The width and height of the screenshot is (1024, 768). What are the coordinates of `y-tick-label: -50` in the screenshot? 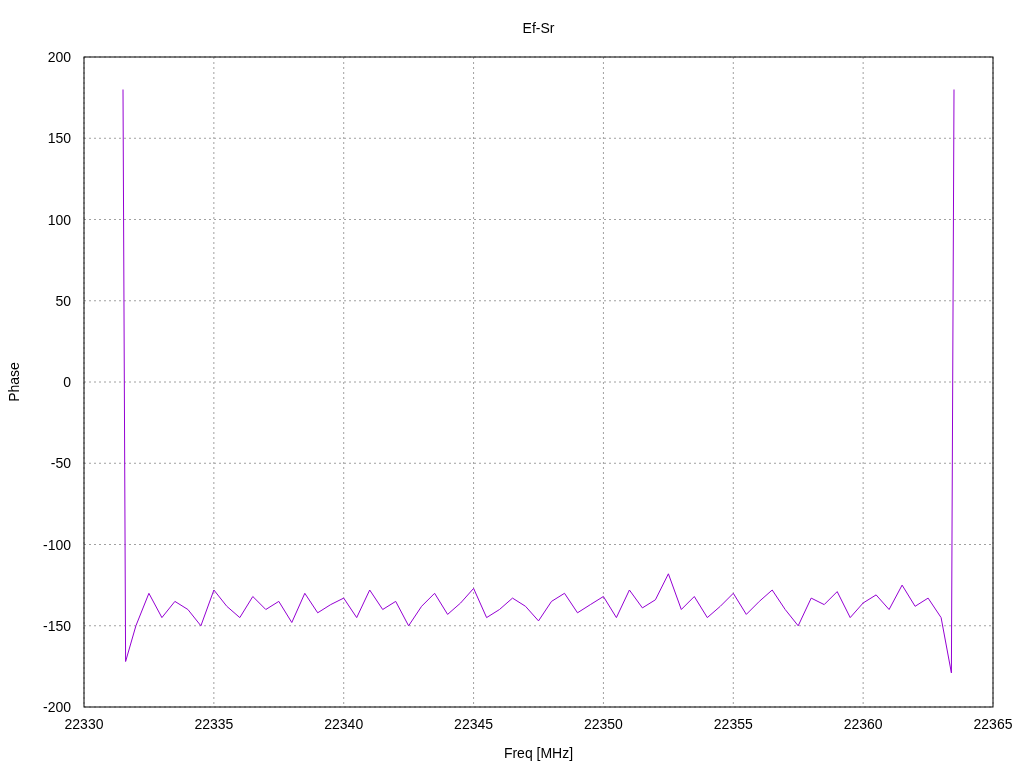 It's located at (60, 463).